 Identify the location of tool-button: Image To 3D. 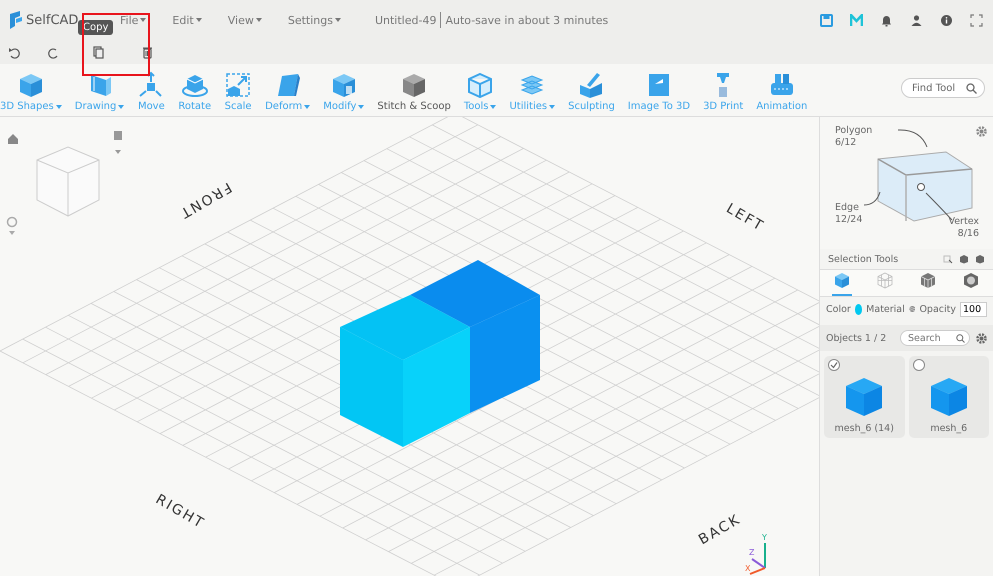
(659, 91).